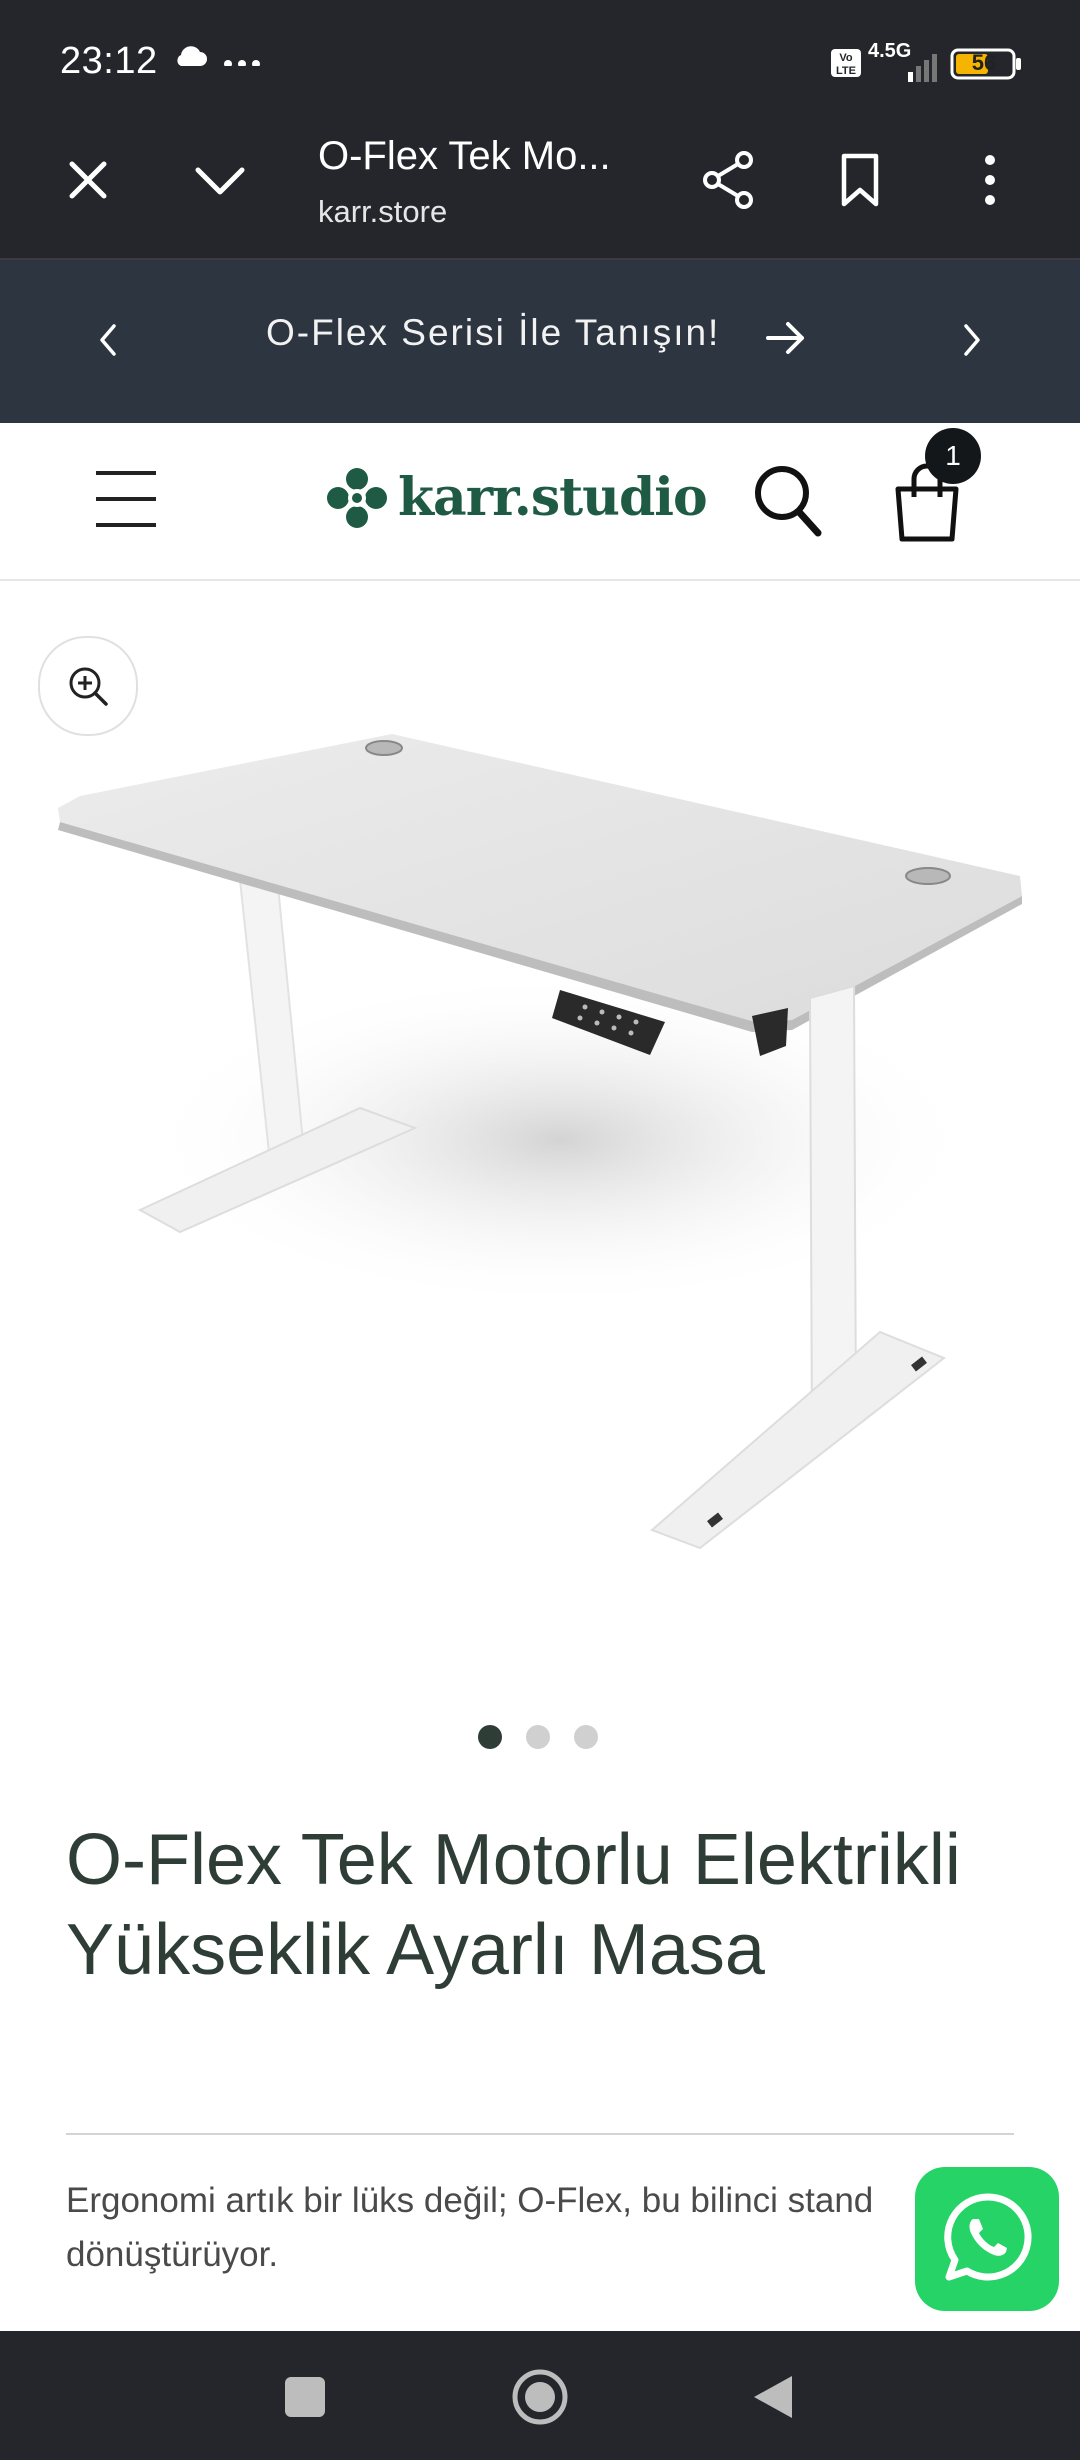 The image size is (1080, 2460). What do you see at coordinates (860, 182) in the screenshot?
I see `bookmark-icon` at bounding box center [860, 182].